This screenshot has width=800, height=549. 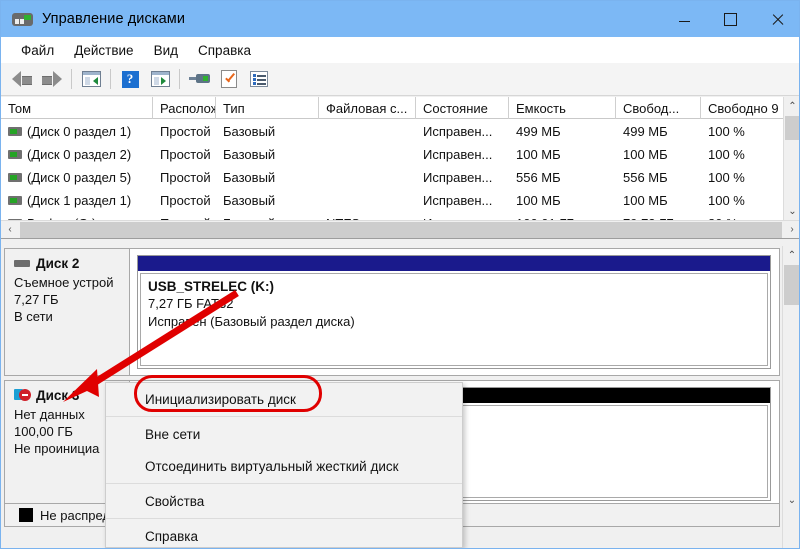 What do you see at coordinates (658, 216) in the screenshot?
I see `cell-free: 79.73 ГБ` at bounding box center [658, 216].